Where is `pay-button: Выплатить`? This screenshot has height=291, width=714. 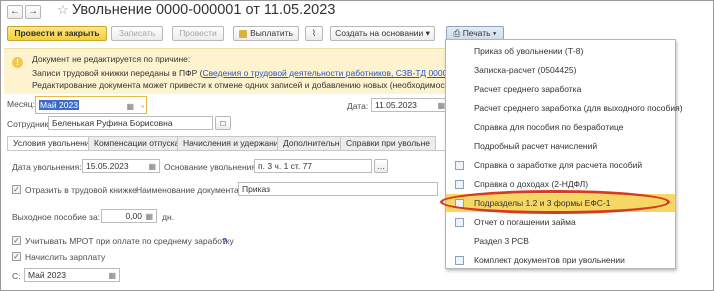
pay-button: Выплатить is located at coordinates (266, 33).